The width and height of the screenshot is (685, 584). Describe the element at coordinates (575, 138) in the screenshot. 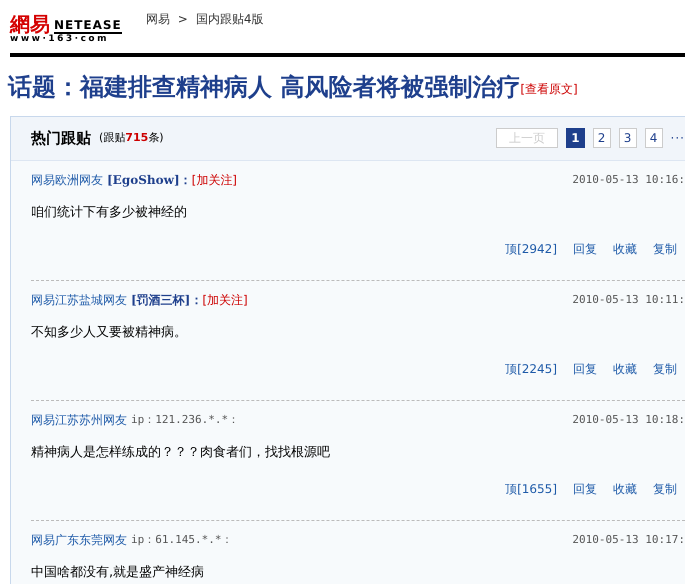

I see `page-button: 1` at that location.